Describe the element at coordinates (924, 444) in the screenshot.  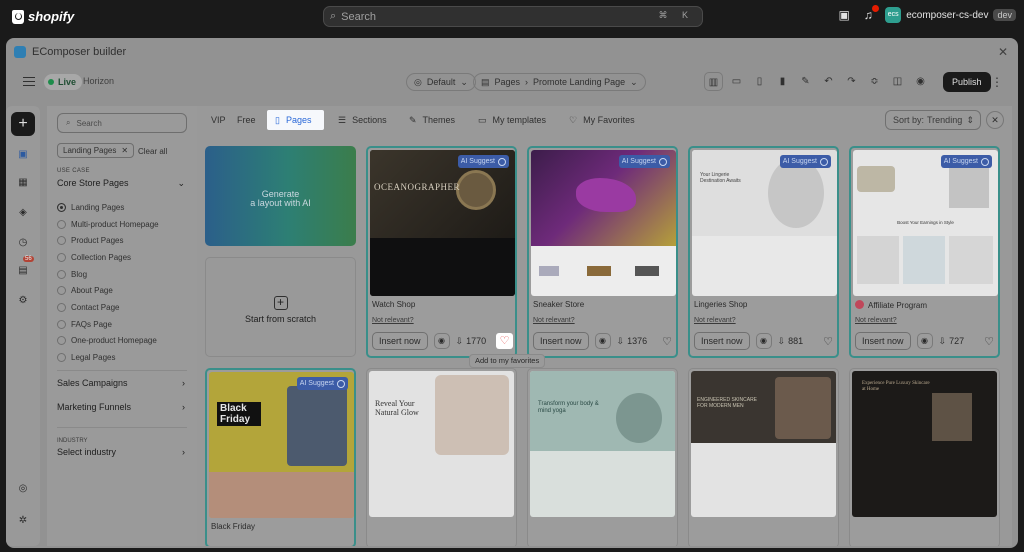
I see `template-thumbnail: Experience Pure Luxury Skincare at Home` at that location.